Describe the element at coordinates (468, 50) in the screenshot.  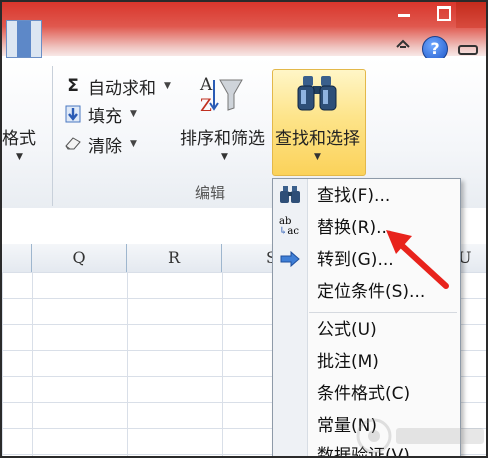
I see `window-restore-icon` at that location.